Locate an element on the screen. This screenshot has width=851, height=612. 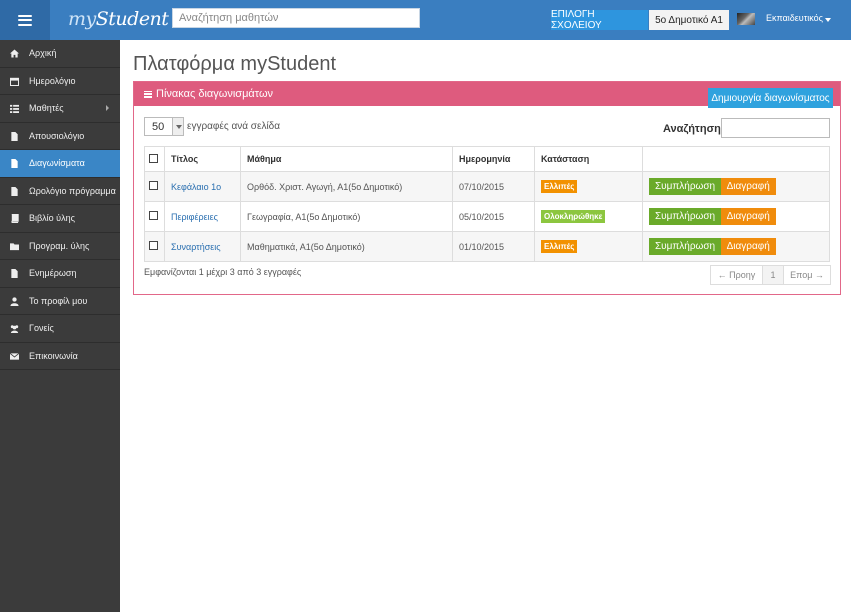
select-all-checkbox is located at coordinates (153, 158).